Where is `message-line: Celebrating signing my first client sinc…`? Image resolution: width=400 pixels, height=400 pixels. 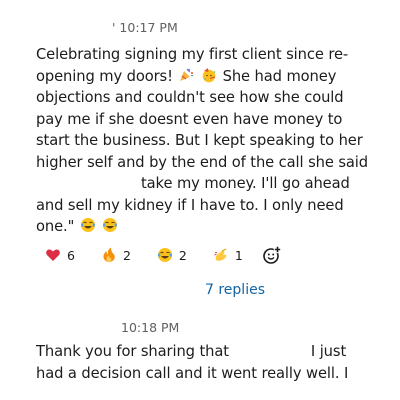
message-line: Celebrating signing my first client sinc… is located at coordinates (192, 54).